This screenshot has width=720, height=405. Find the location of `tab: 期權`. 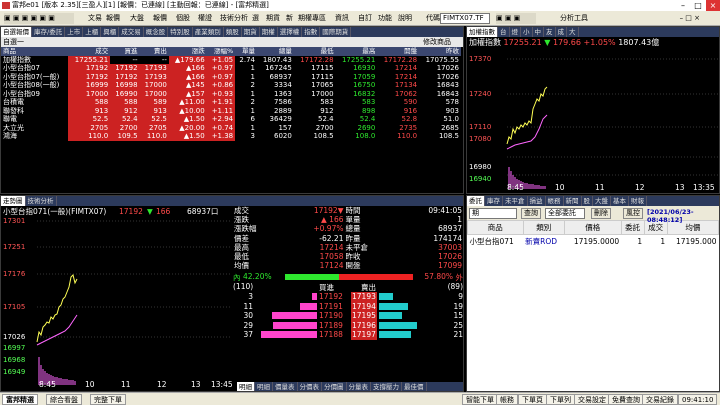

tab: 期權 is located at coordinates (269, 32).